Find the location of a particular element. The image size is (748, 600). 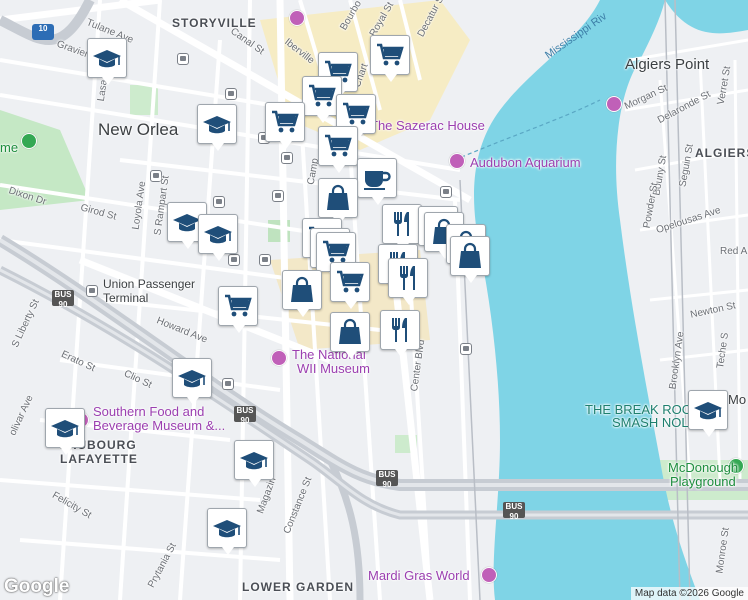

interstate-10-shield: 10 is located at coordinates (43, 32).